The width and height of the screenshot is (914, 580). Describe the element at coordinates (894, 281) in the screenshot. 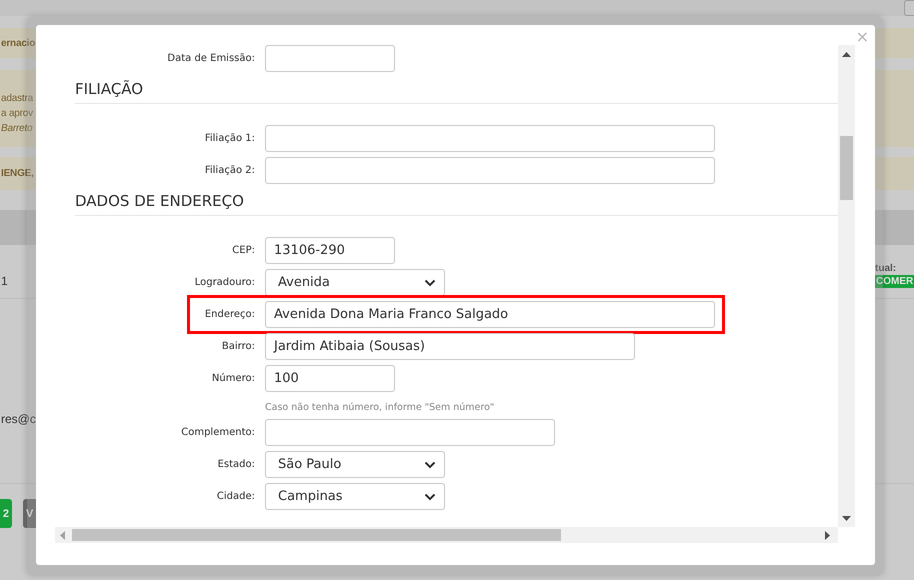

I see `status-badge: COMER` at that location.